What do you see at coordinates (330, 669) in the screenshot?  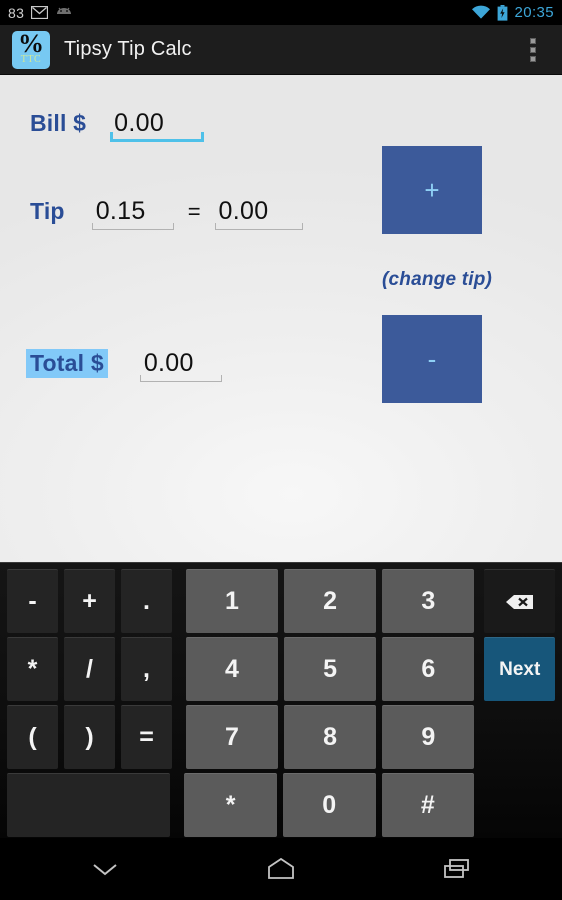 I see `key-5: 5` at bounding box center [330, 669].